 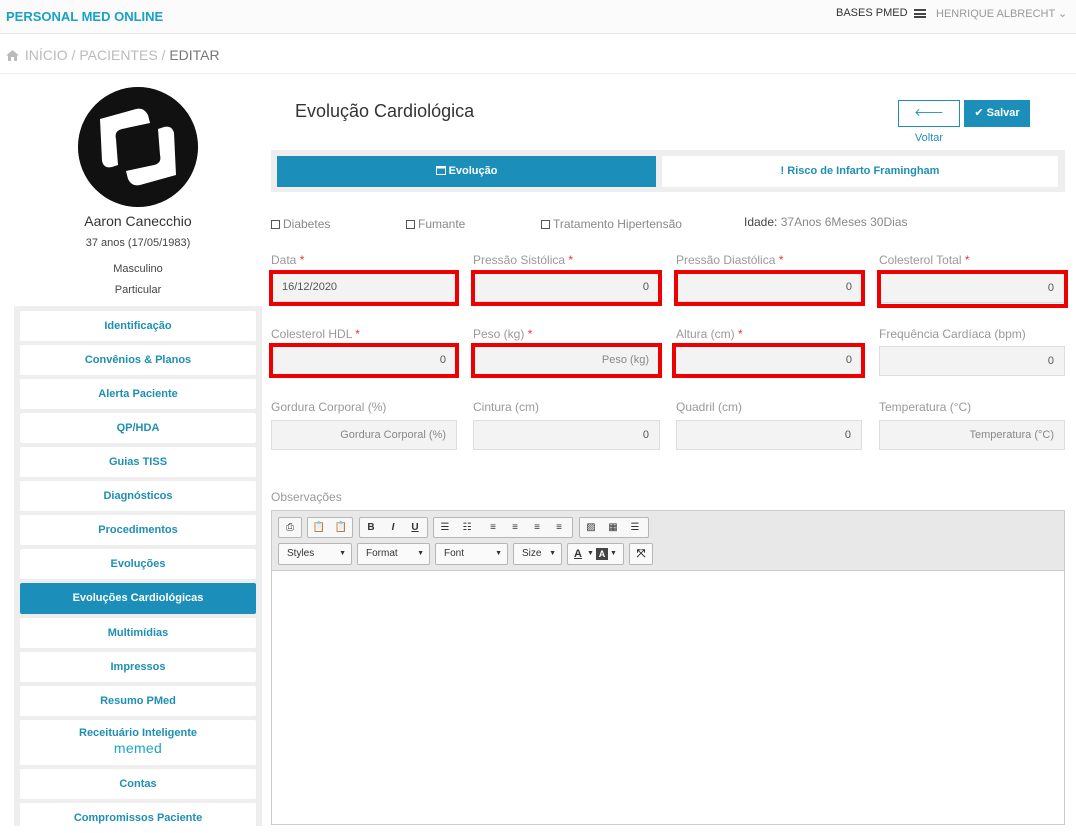 What do you see at coordinates (506, 407) in the screenshot?
I see `cintura-label: Cintura (cm)` at bounding box center [506, 407].